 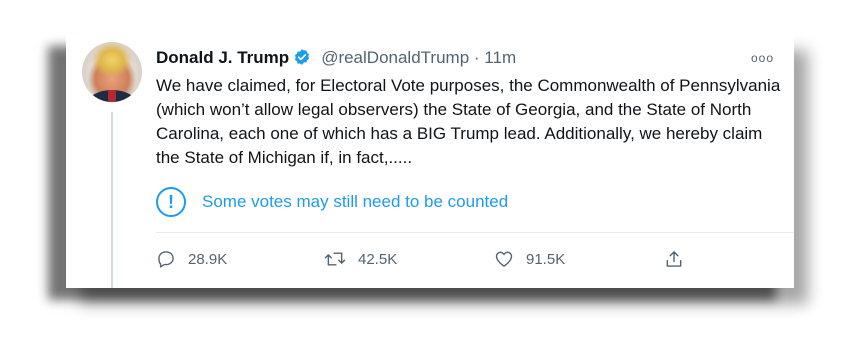 What do you see at coordinates (395, 57) in the screenshot?
I see `author-handle: @realDonaldTrump` at bounding box center [395, 57].